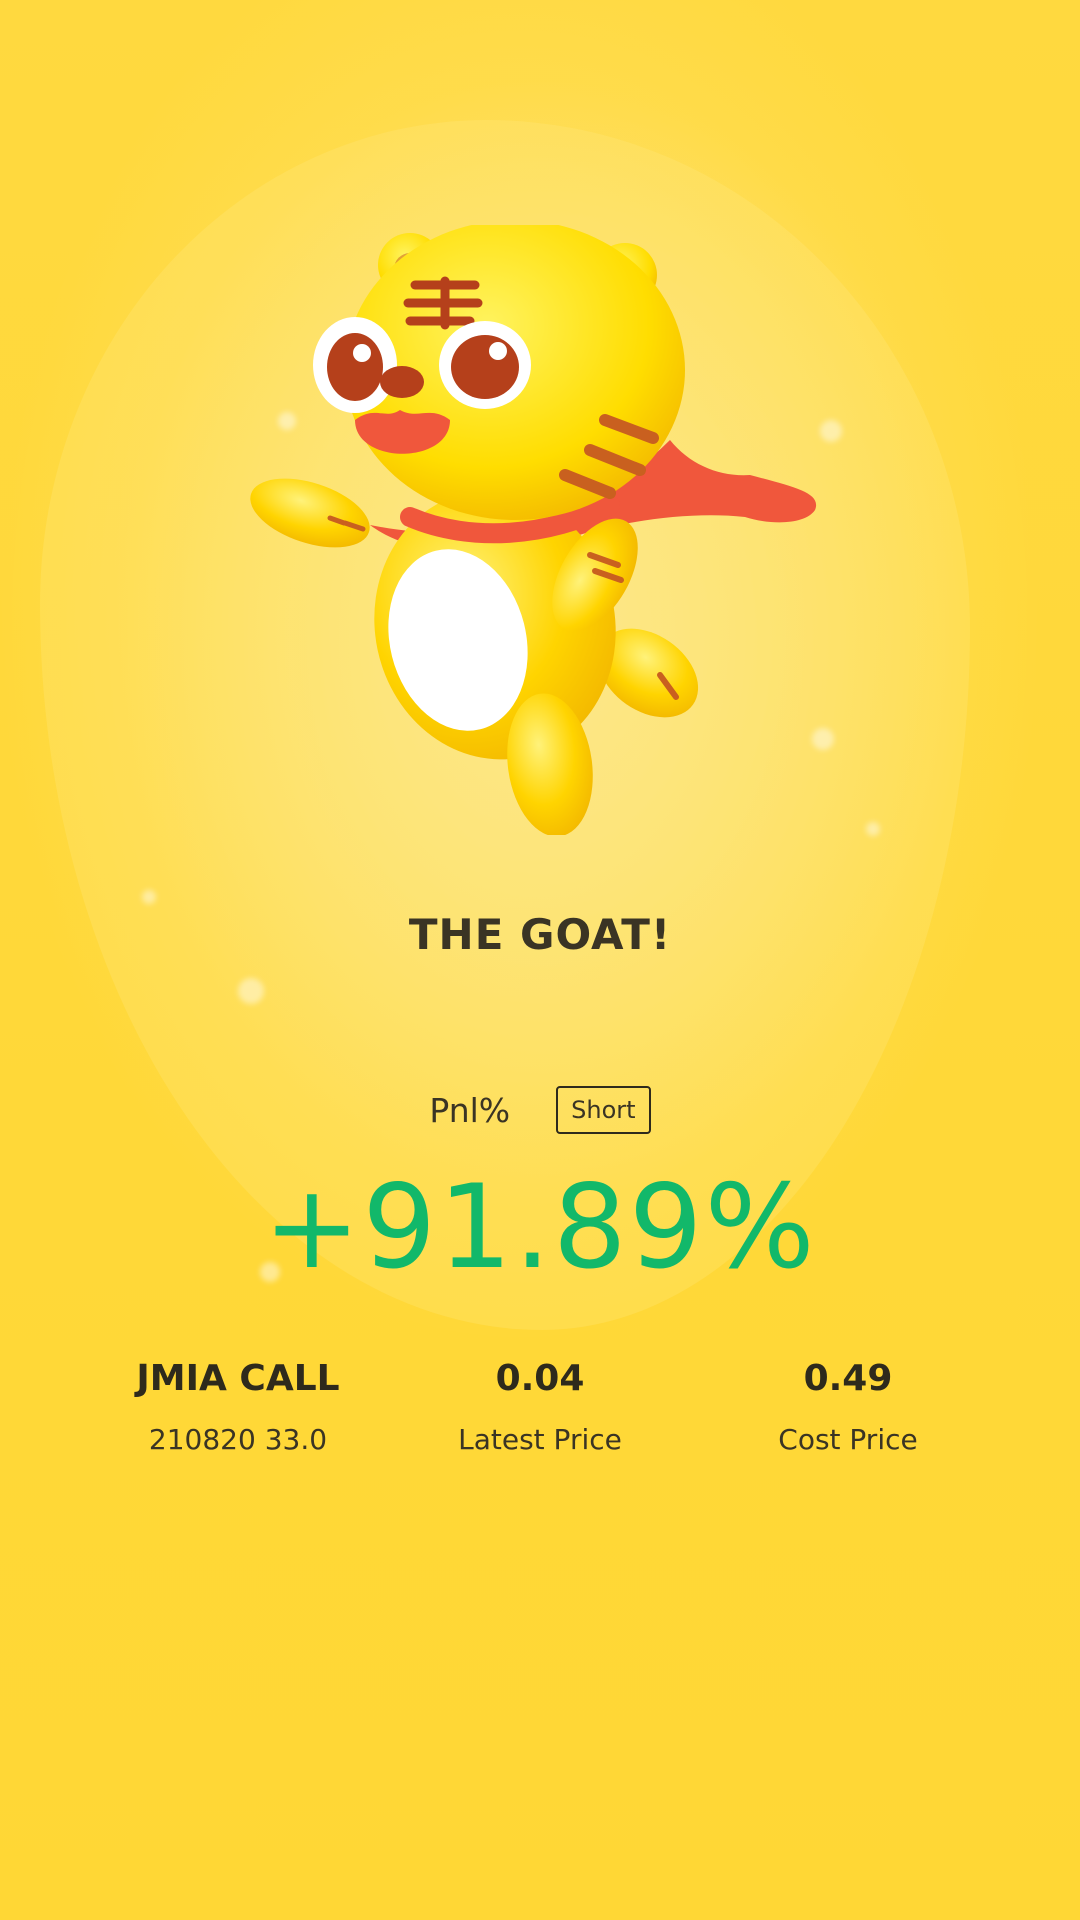  I want to click on contract-stat: JMIA CALL 210820 33.0, so click(238, 1407).